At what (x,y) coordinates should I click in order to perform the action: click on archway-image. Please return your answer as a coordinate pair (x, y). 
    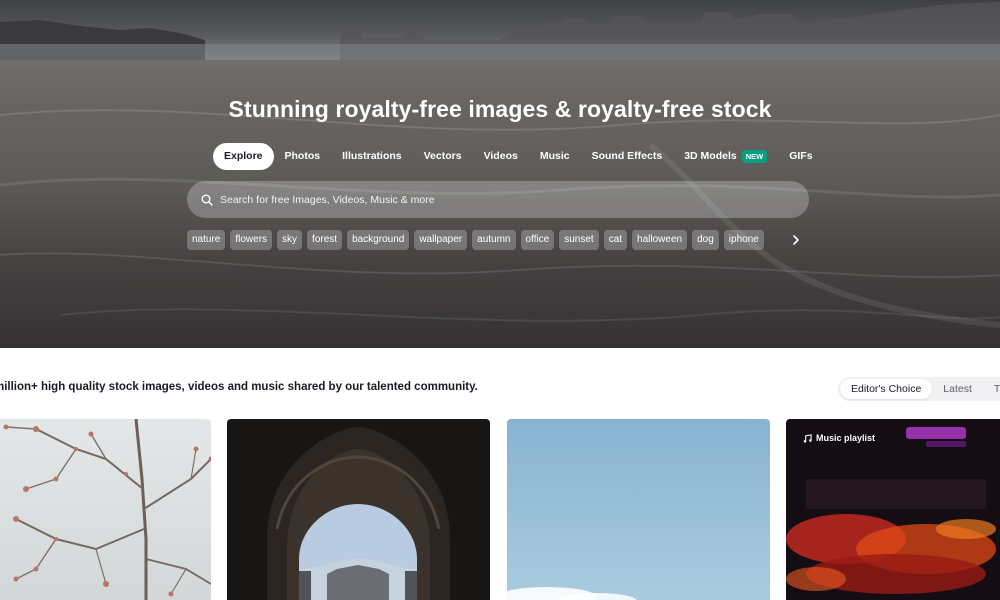
    Looking at the image, I should click on (358, 509).